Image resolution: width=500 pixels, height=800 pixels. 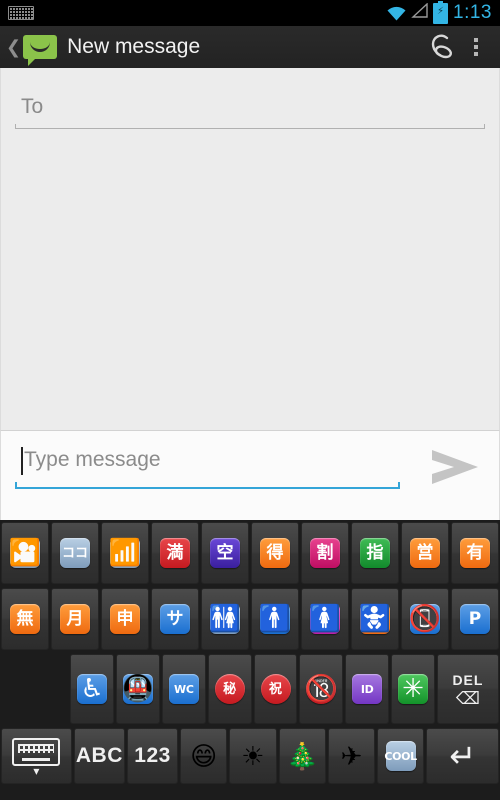 I want to click on emoji-wheelchair-badge: ♿, so click(x=92, y=689).